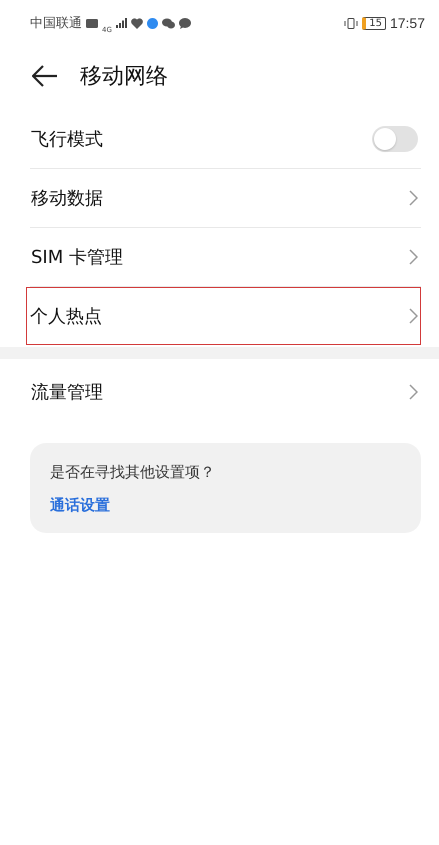  What do you see at coordinates (136, 23) in the screenshot?
I see `heart-icon` at bounding box center [136, 23].